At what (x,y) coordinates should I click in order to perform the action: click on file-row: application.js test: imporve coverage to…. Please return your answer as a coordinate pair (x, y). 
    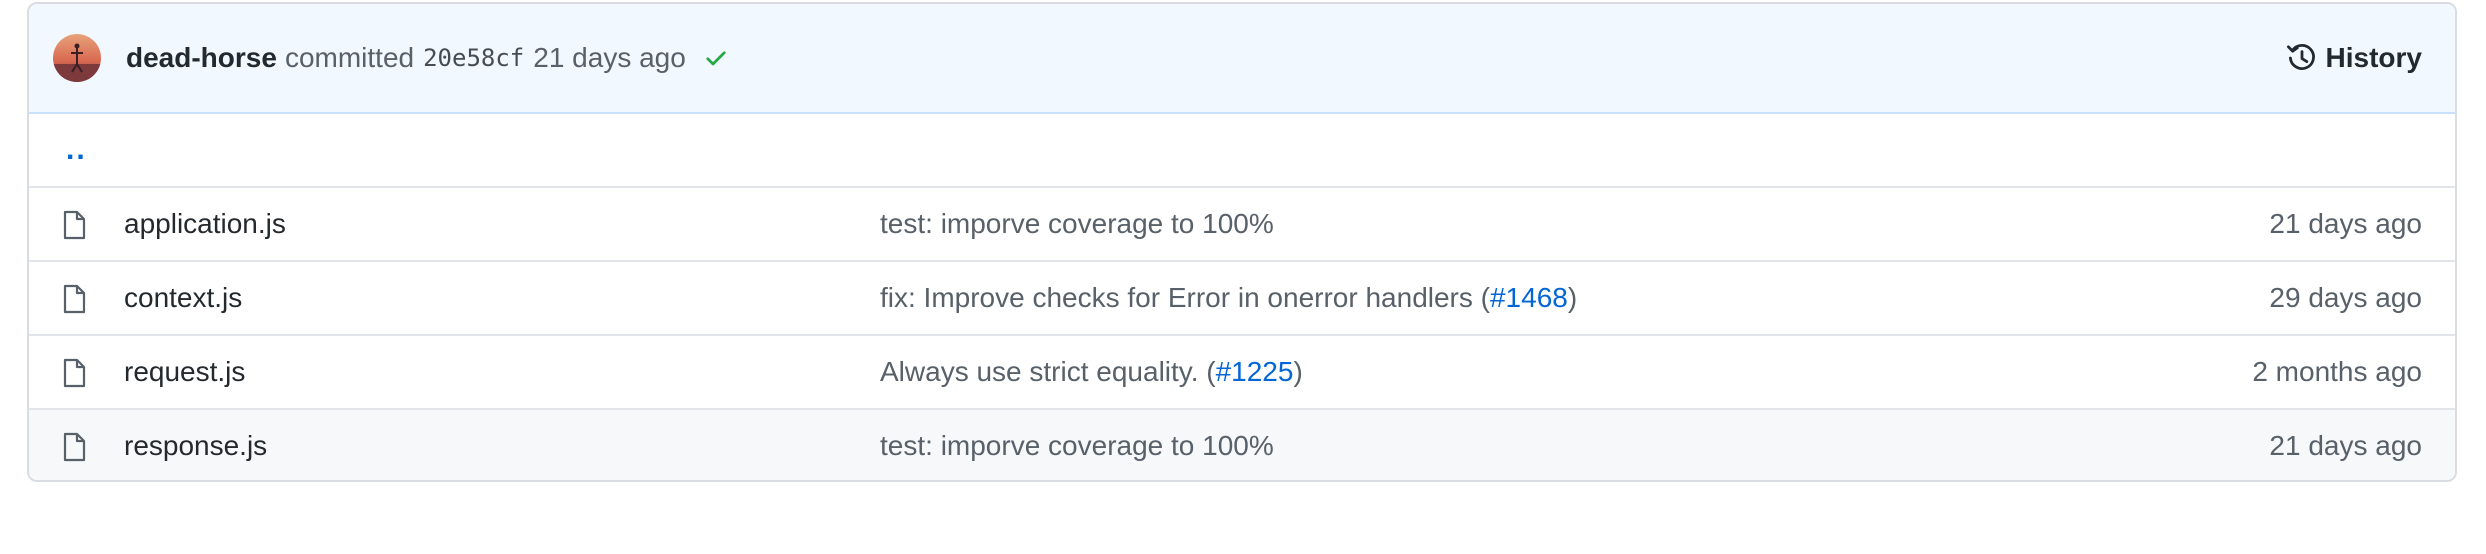
    Looking at the image, I should click on (1242, 223).